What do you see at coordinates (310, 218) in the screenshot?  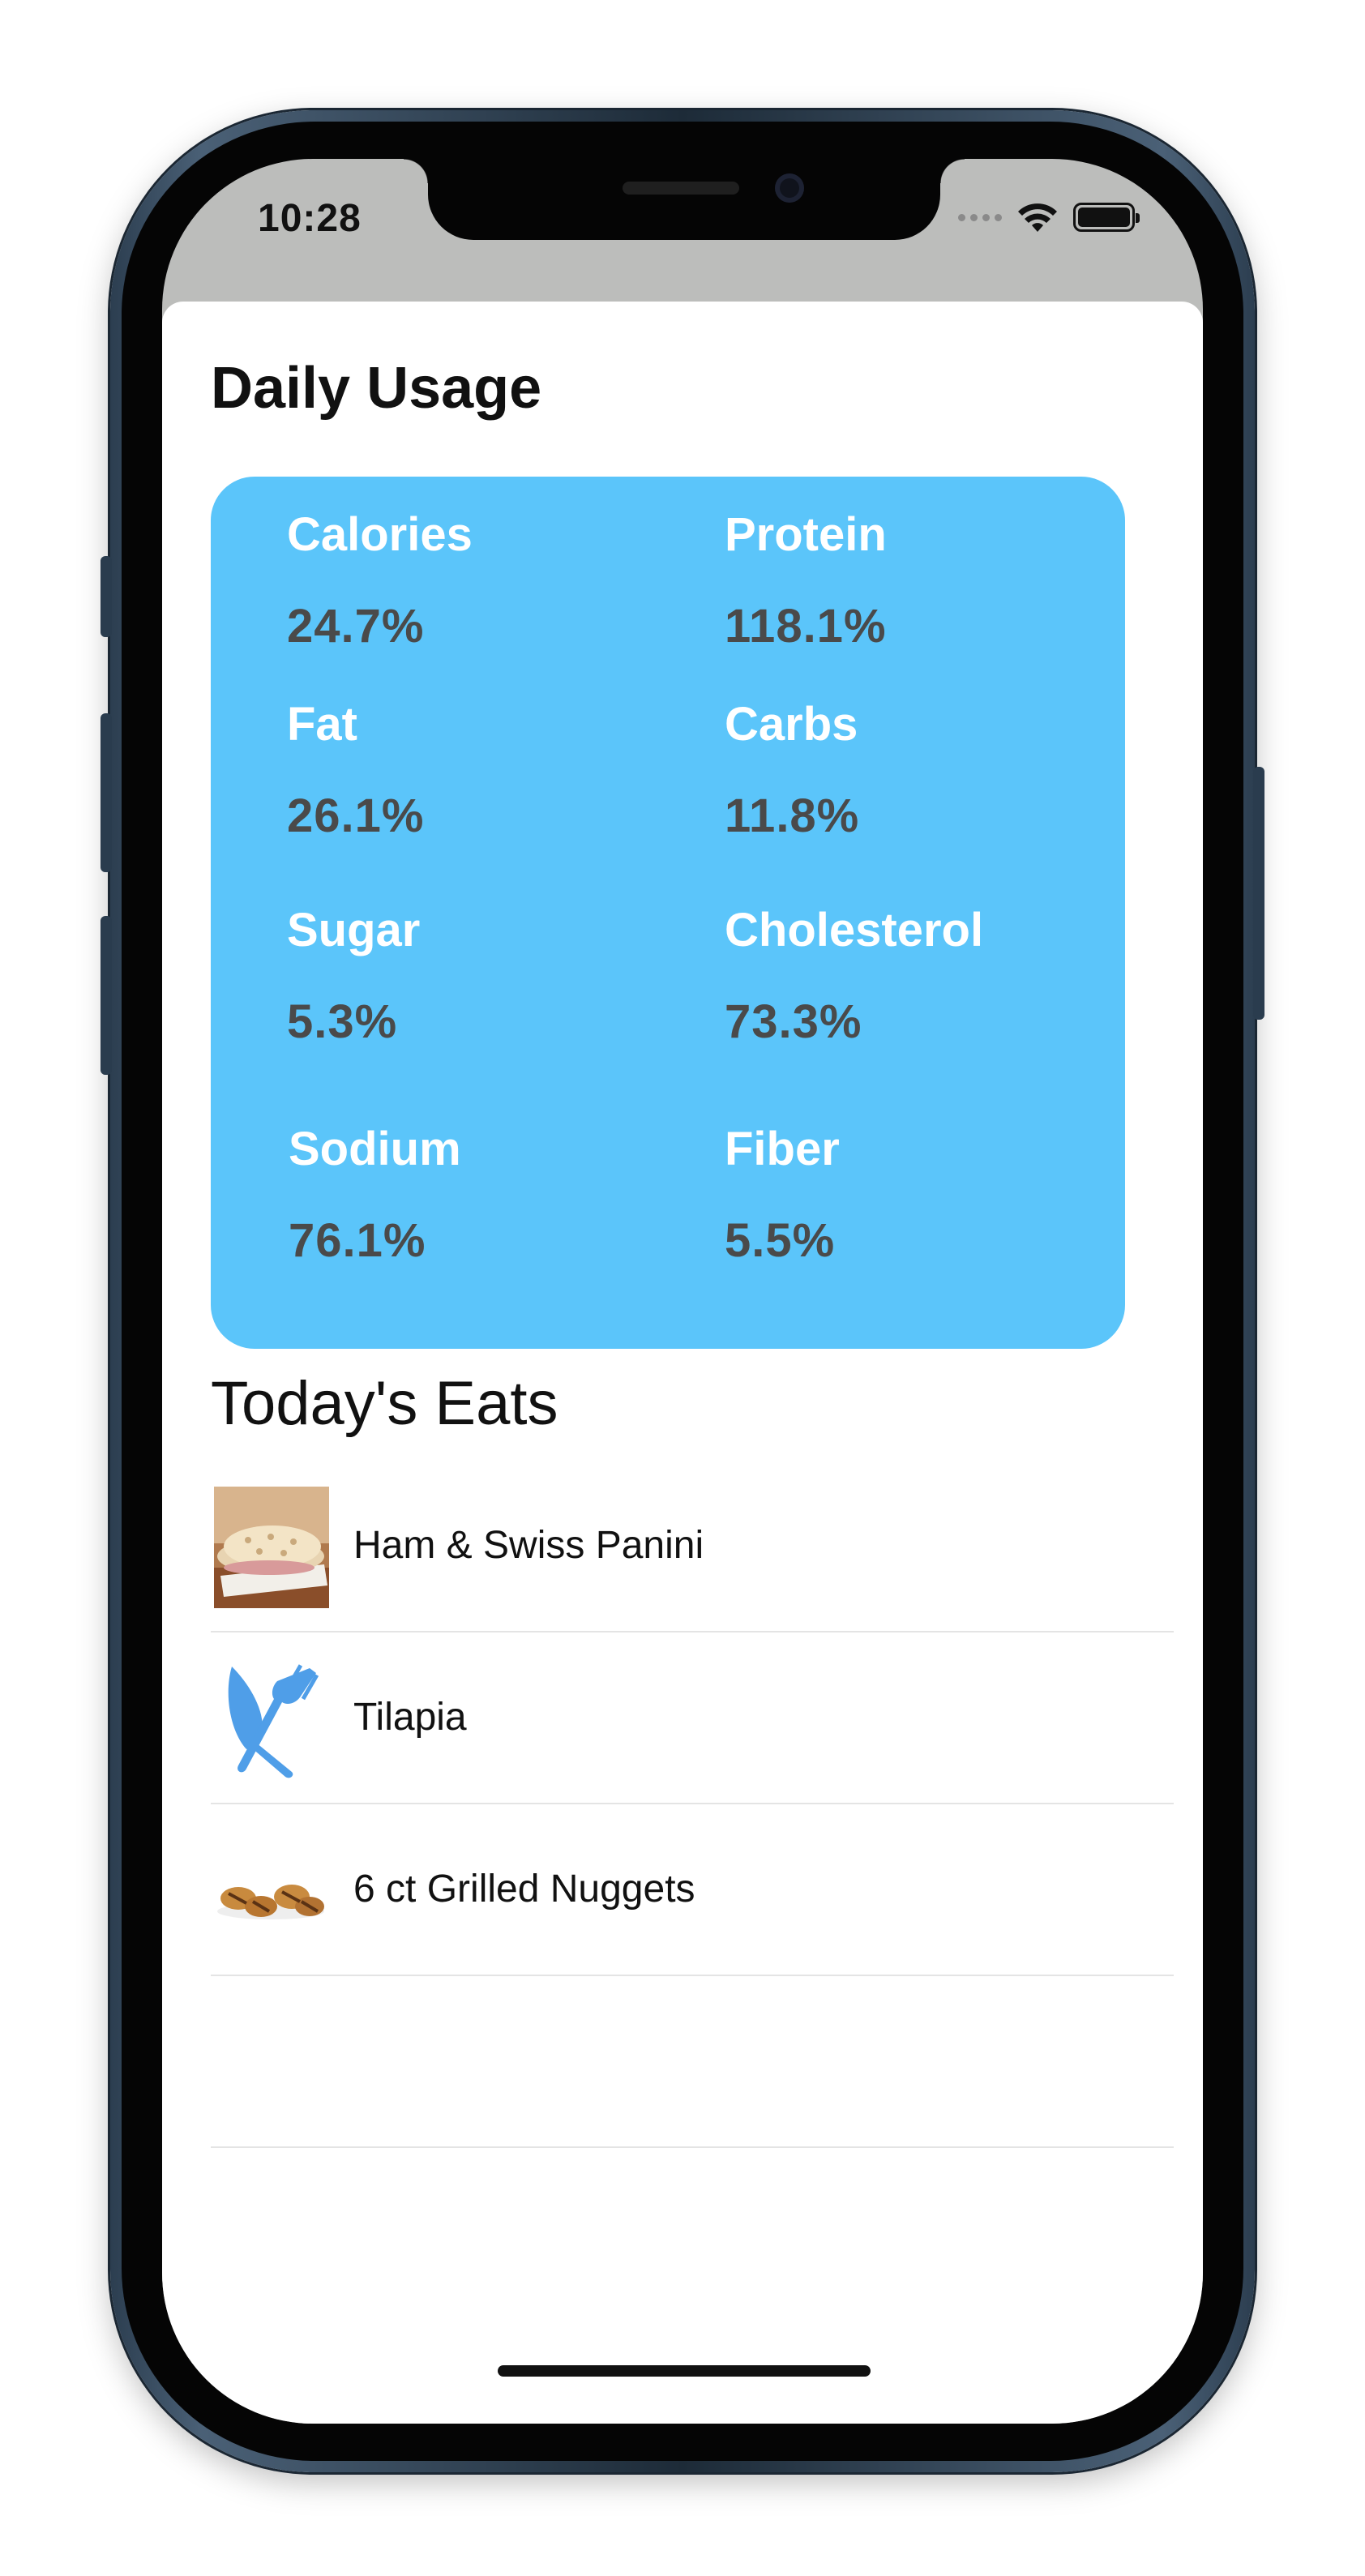 I see `status-time: 10:28` at bounding box center [310, 218].